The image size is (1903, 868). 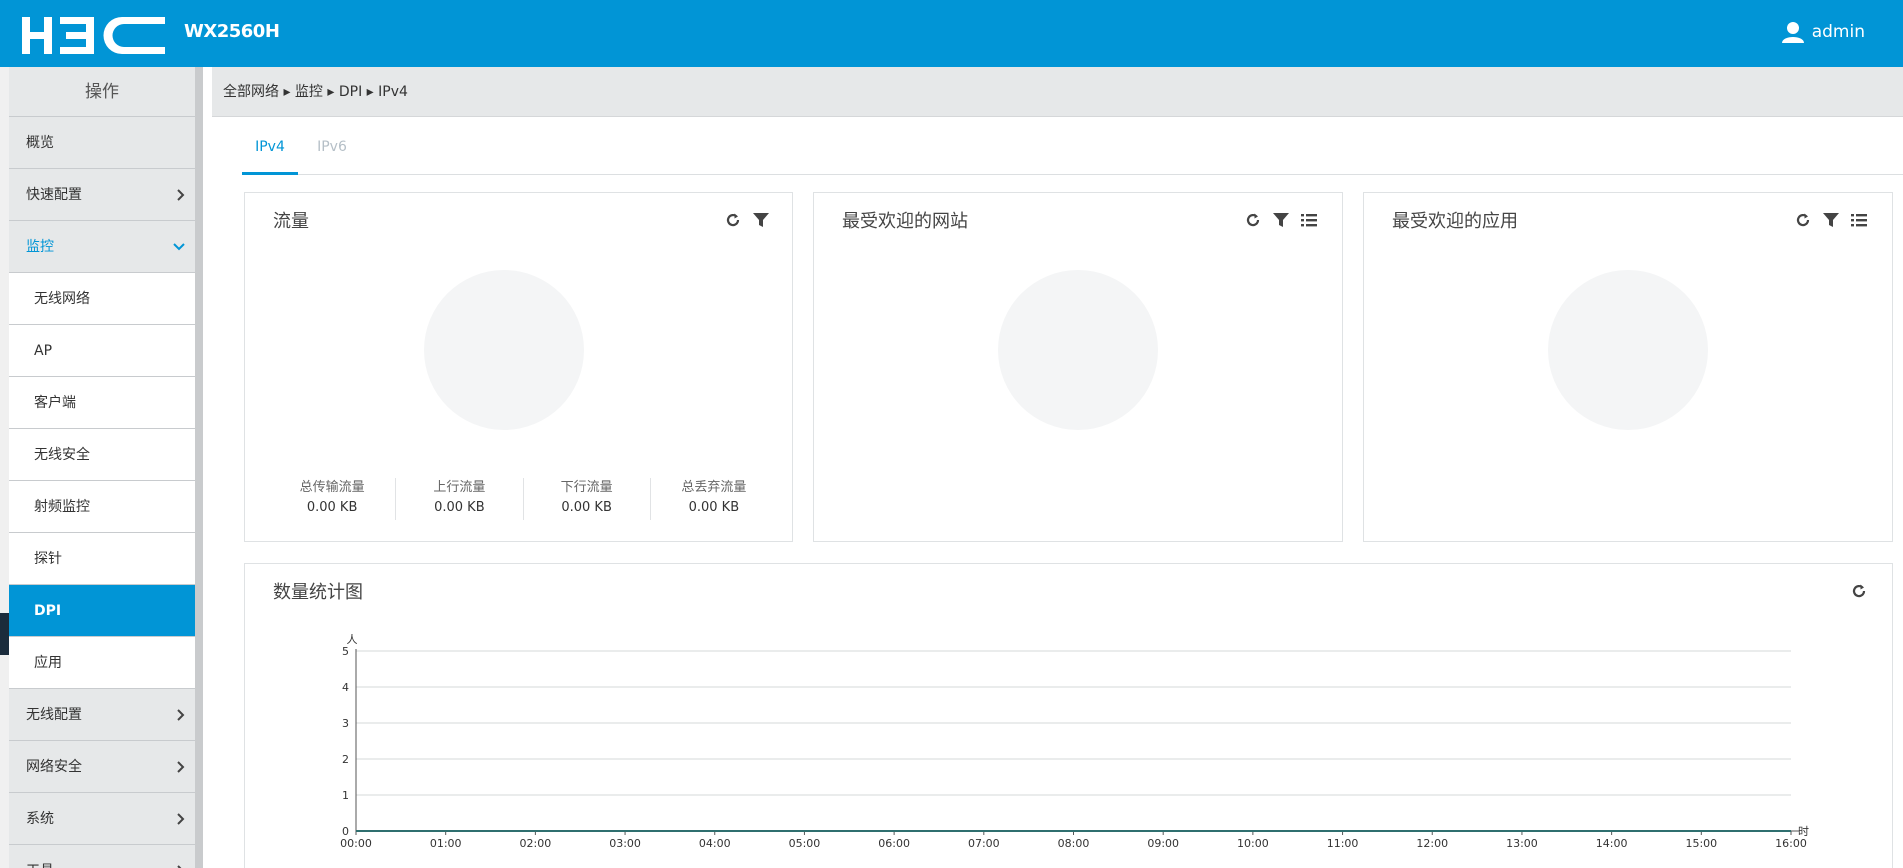 I want to click on apps-pie-placeholder, so click(x=1628, y=350).